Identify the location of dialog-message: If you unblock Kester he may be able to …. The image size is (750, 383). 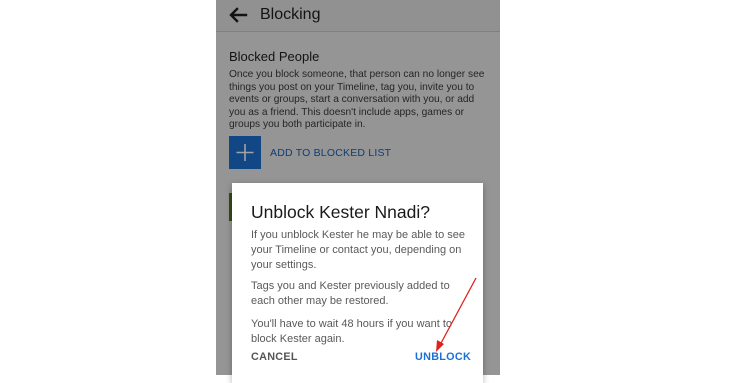
(358, 250).